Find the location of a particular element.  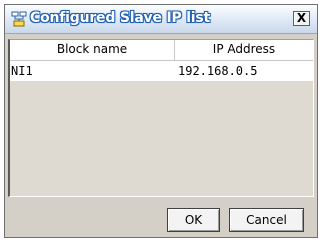

table-row: NI1 192.168.0.5 is located at coordinates (161, 71).